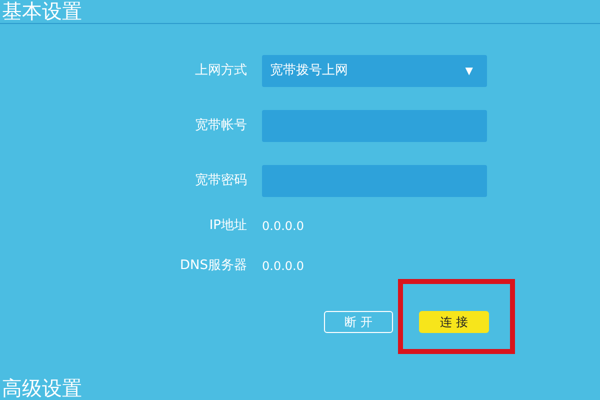 The height and width of the screenshot is (400, 600). Describe the element at coordinates (227, 226) in the screenshot. I see `field-label: IP地址` at that location.